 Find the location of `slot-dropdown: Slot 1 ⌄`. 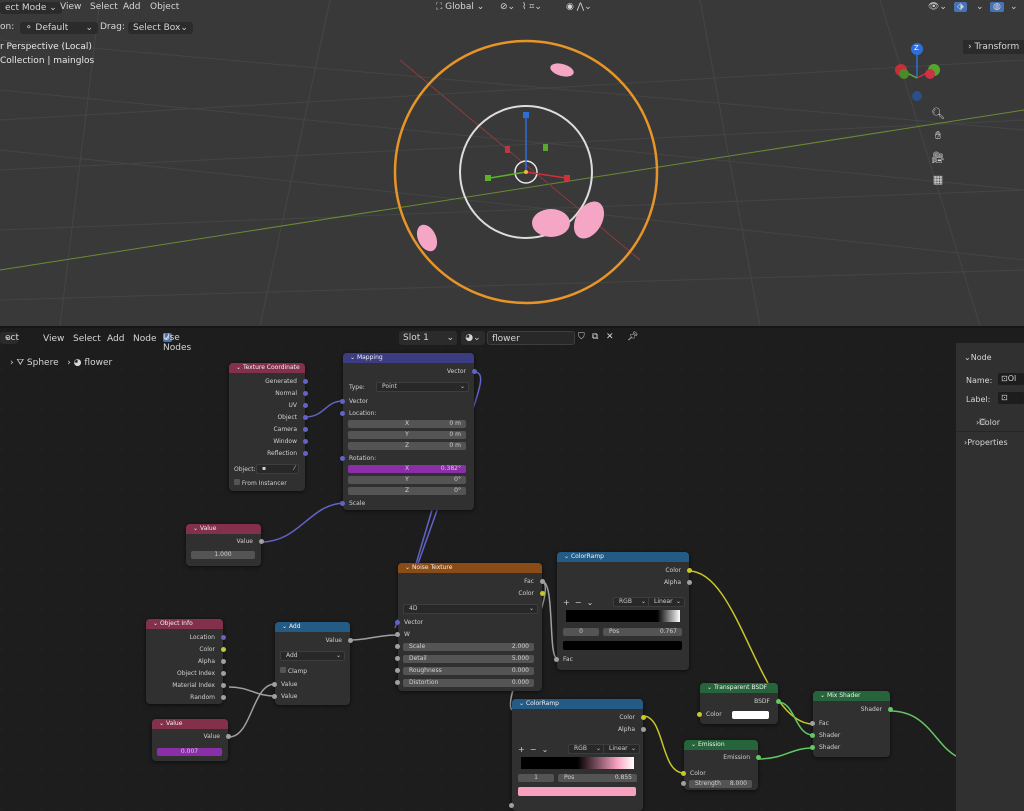

slot-dropdown: Slot 1 ⌄ is located at coordinates (428, 338).